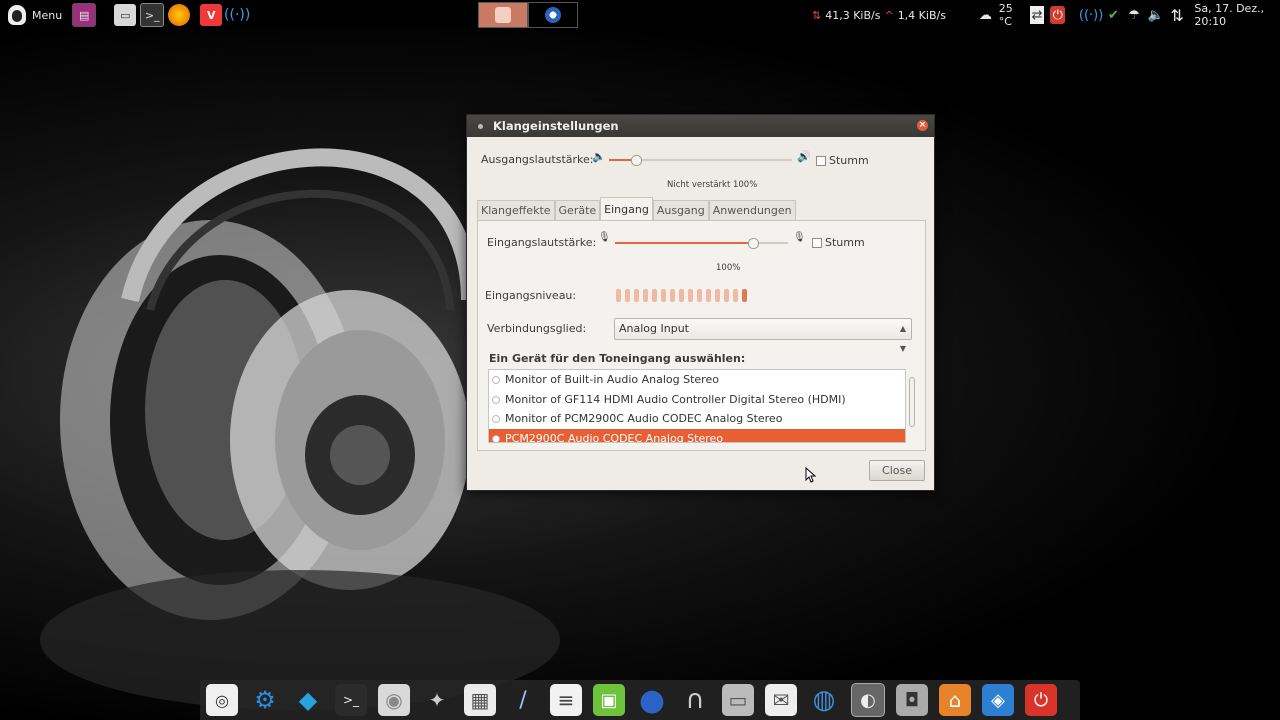 This screenshot has width=1280, height=720. What do you see at coordinates (824, 700) in the screenshot?
I see `globe-icon: ◍` at bounding box center [824, 700].